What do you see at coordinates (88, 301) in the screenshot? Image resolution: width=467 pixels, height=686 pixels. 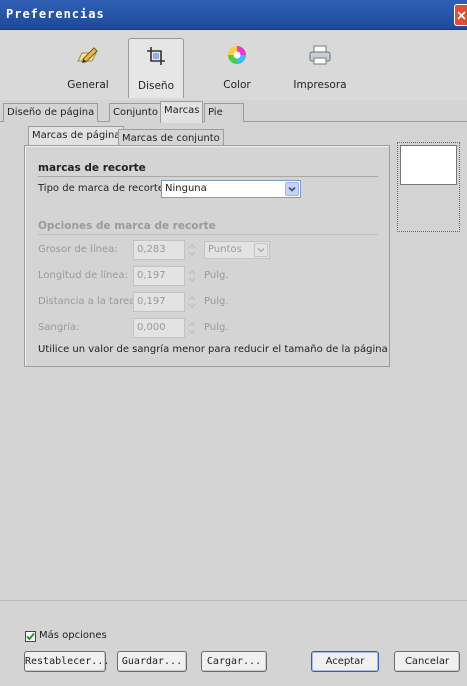 I see `distance-label: Distancia a la tarea:` at bounding box center [88, 301].